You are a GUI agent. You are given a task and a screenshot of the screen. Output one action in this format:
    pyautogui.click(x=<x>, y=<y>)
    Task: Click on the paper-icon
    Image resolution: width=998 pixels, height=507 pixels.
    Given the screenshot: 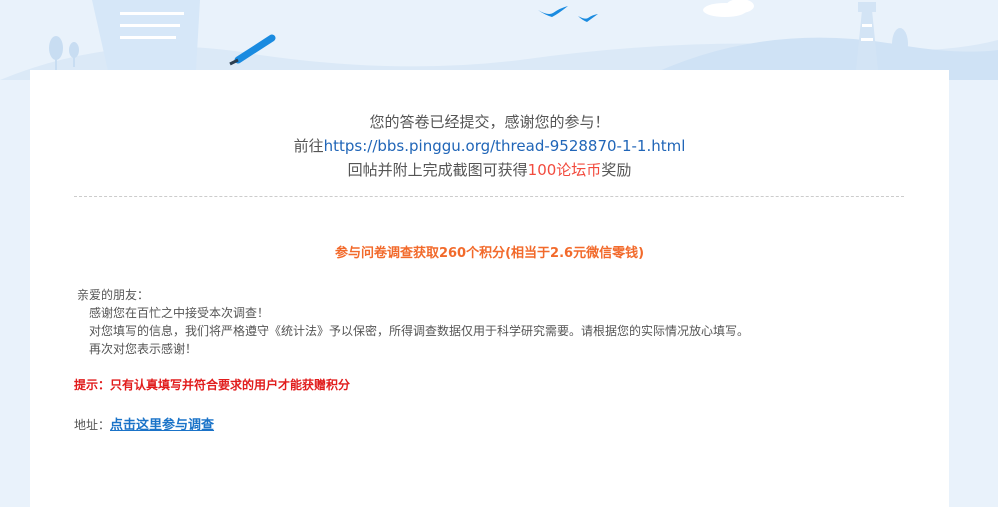 What is the action you would take?
    pyautogui.click(x=146, y=40)
    